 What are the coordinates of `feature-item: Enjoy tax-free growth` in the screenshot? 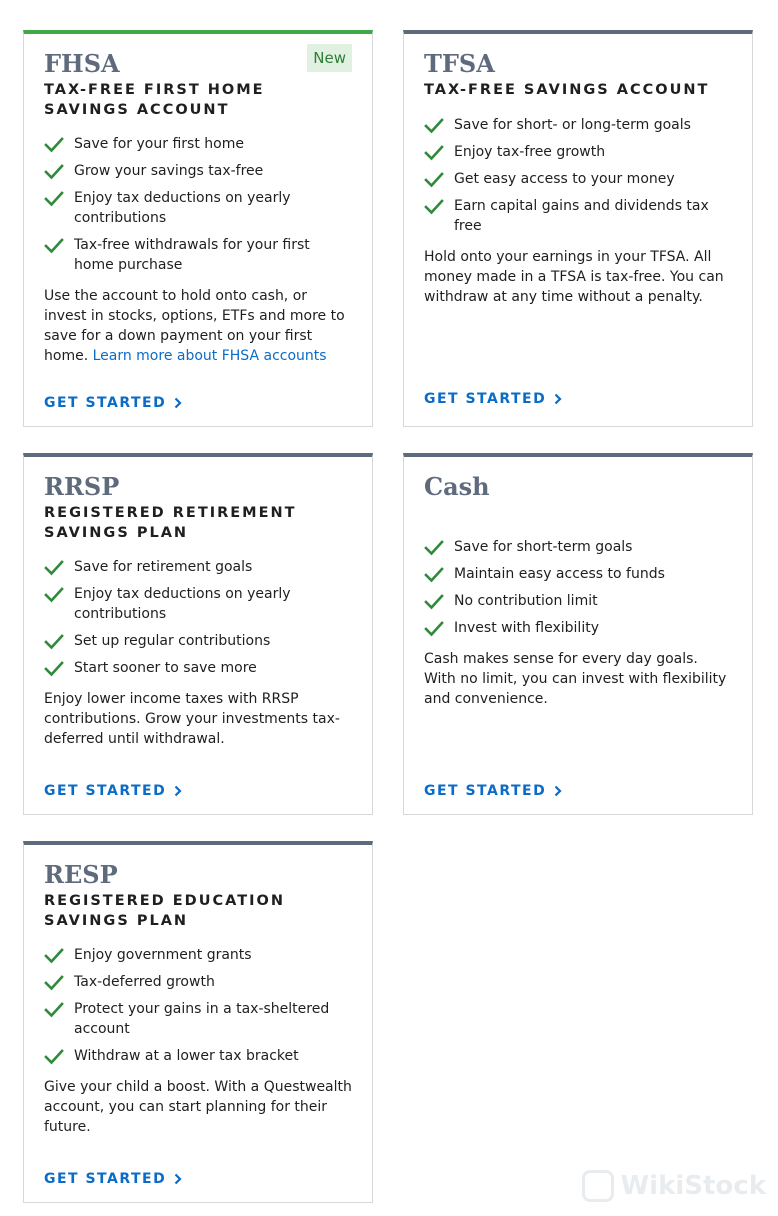 It's located at (578, 152).